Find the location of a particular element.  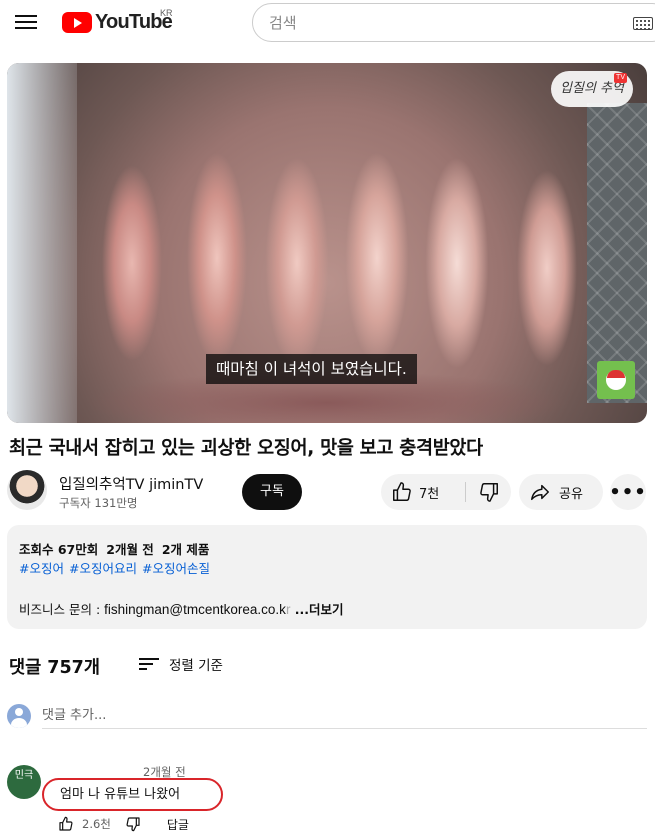

products-count: 2개 제품 is located at coordinates (186, 549).